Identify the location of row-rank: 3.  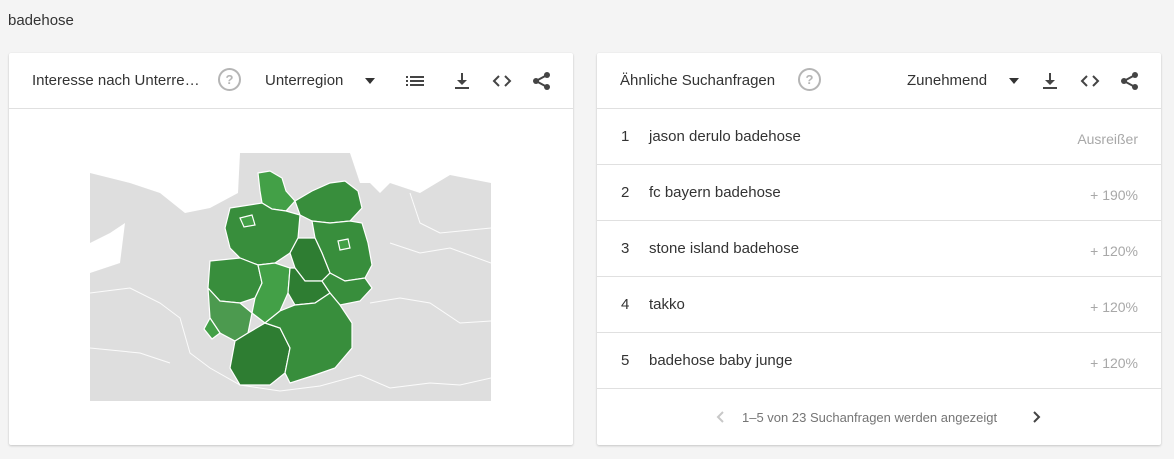
(625, 248).